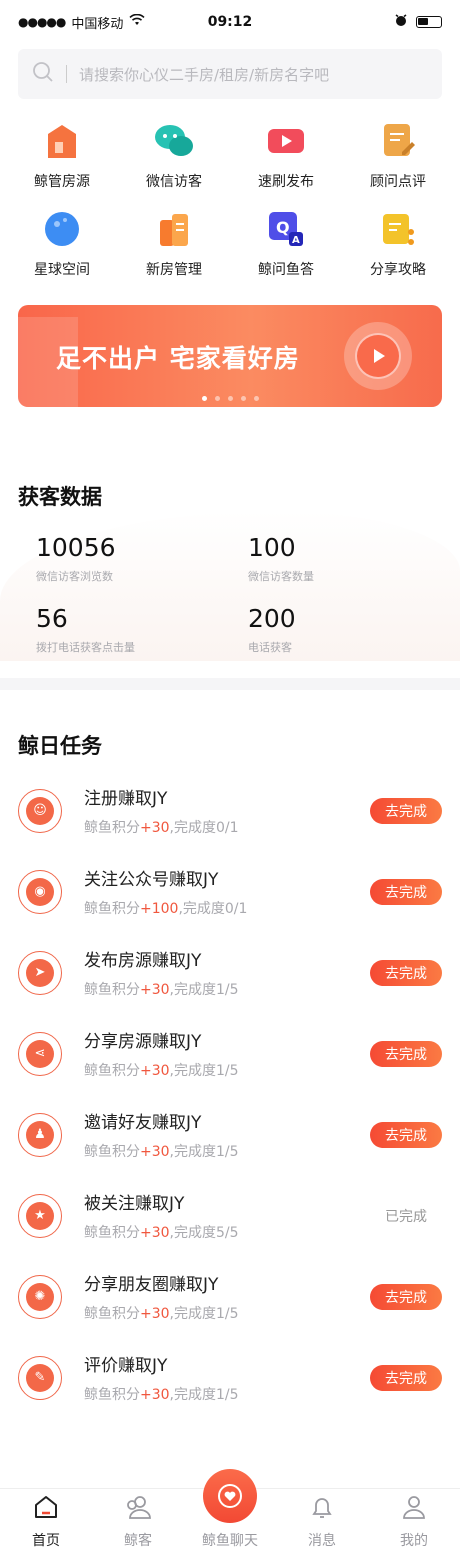 This screenshot has height=1558, width=460. What do you see at coordinates (286, 182) in the screenshot?
I see `grid-item-label: 速刷发布` at bounding box center [286, 182].